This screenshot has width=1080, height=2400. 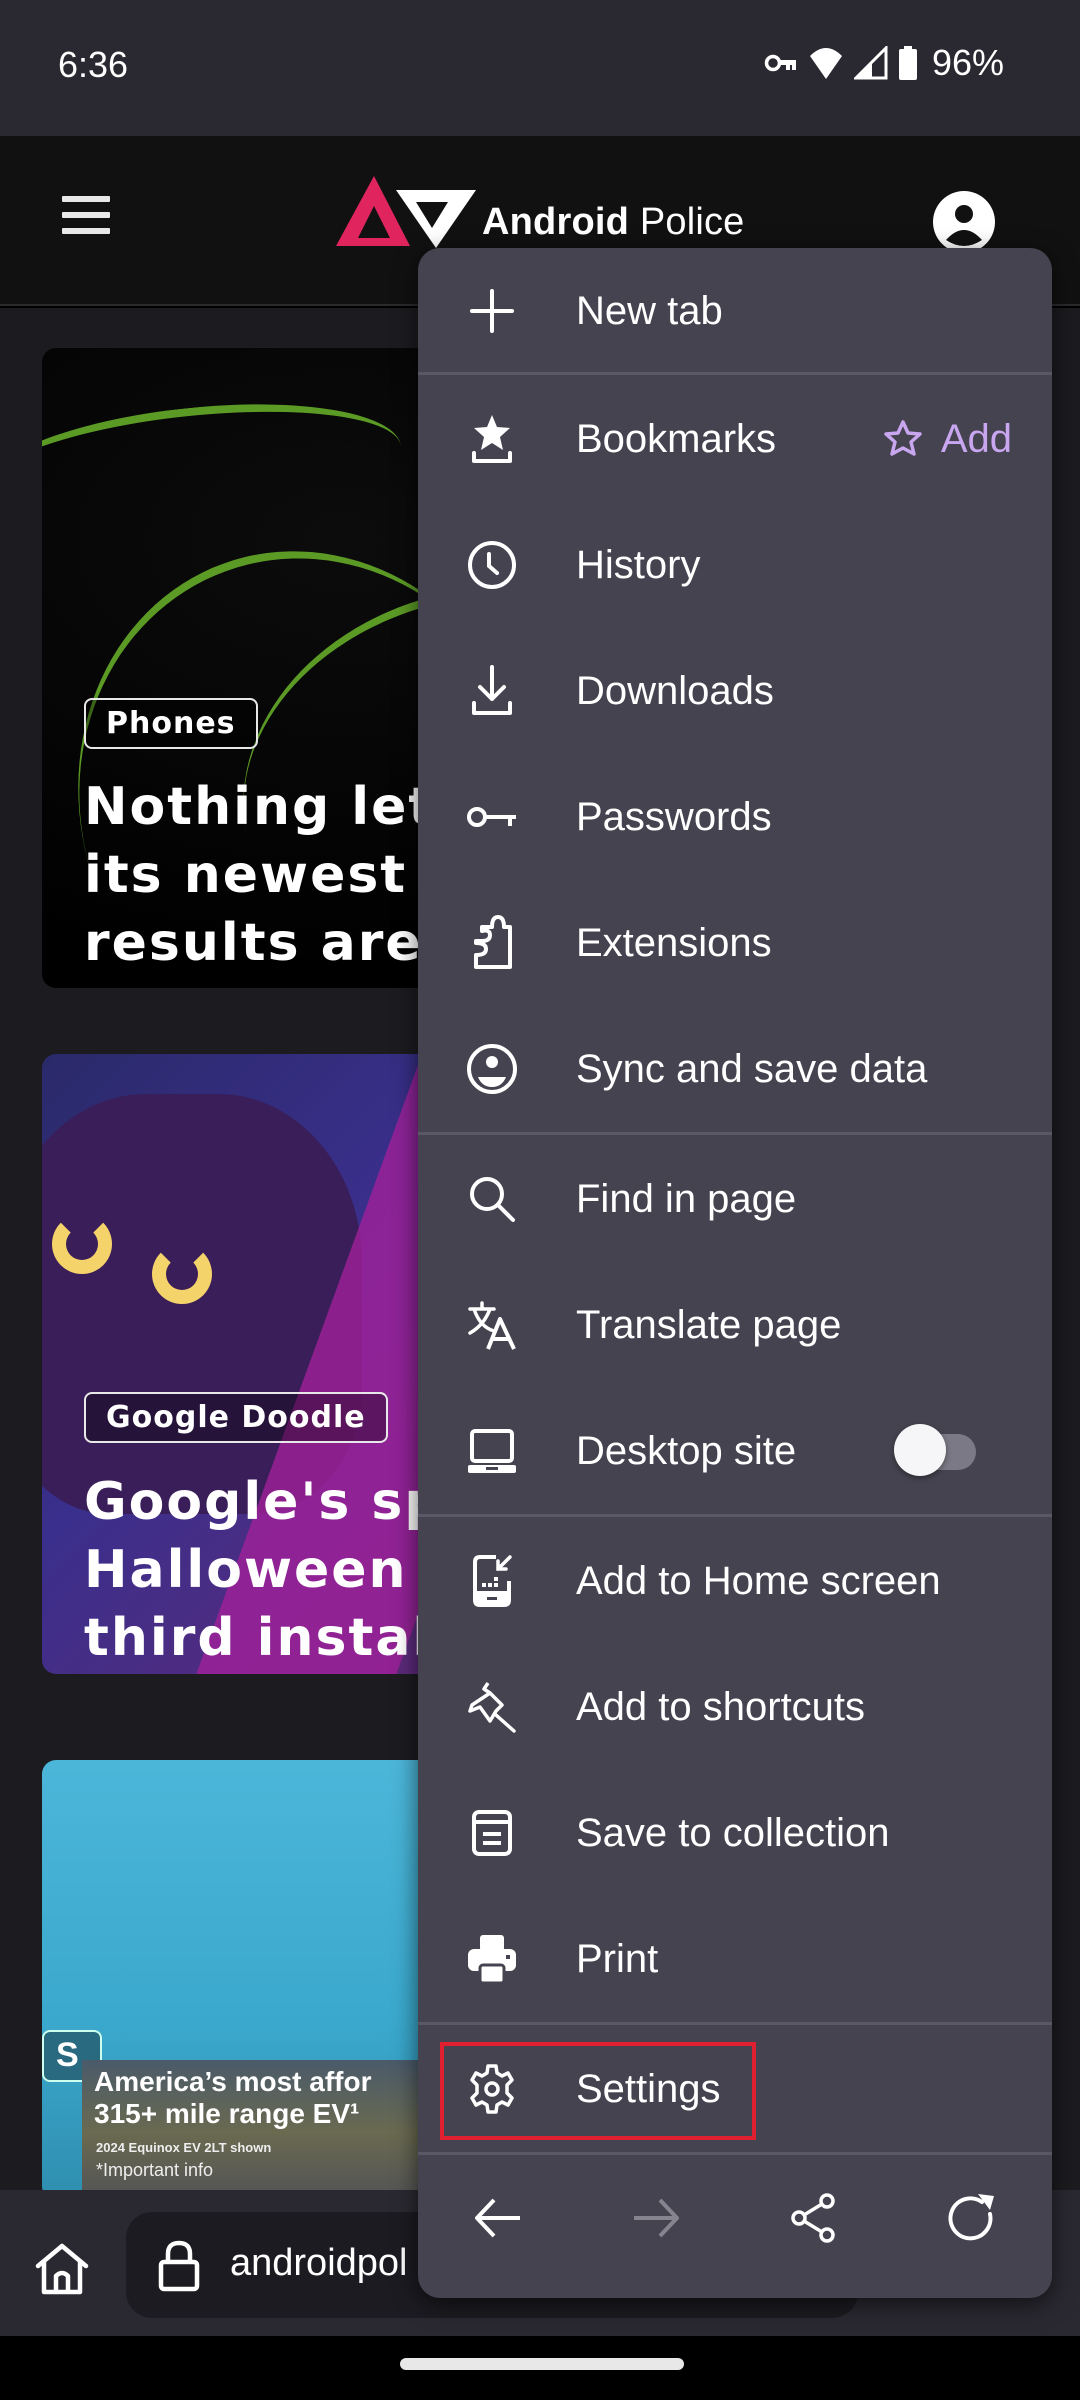 What do you see at coordinates (967, 62) in the screenshot?
I see `battery-percent: 96%` at bounding box center [967, 62].